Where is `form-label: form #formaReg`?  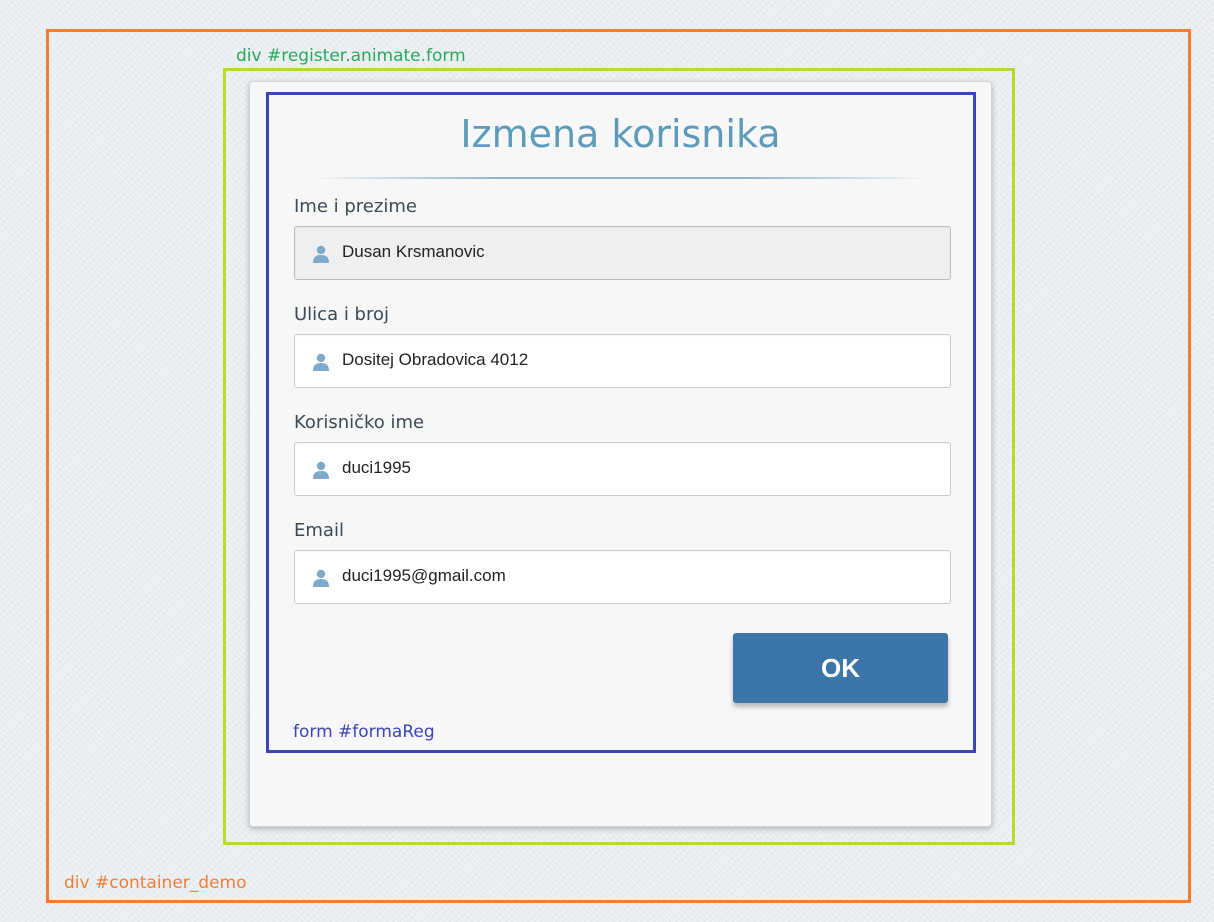
form-label: form #formaReg is located at coordinates (364, 732).